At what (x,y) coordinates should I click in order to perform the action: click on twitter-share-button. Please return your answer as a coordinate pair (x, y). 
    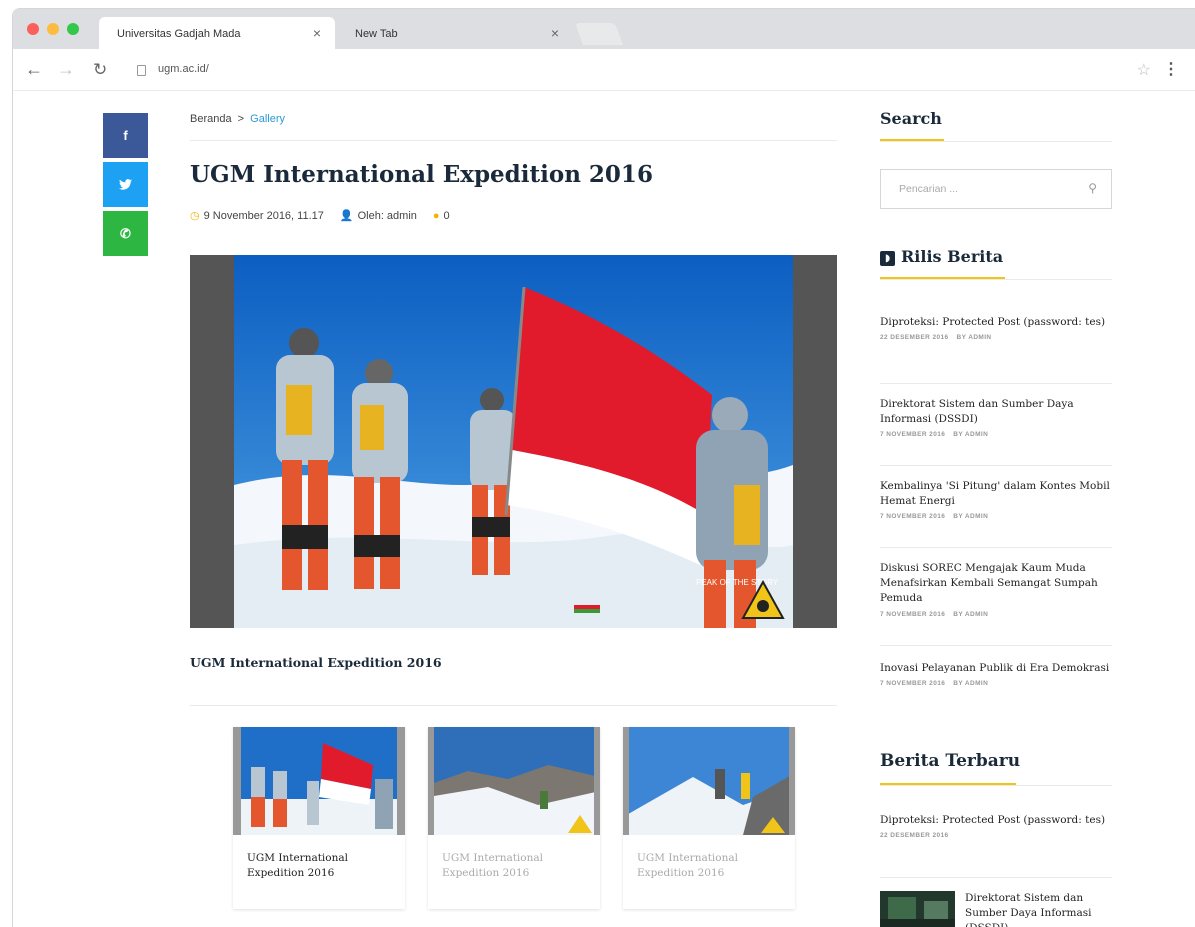
    Looking at the image, I should click on (125, 184).